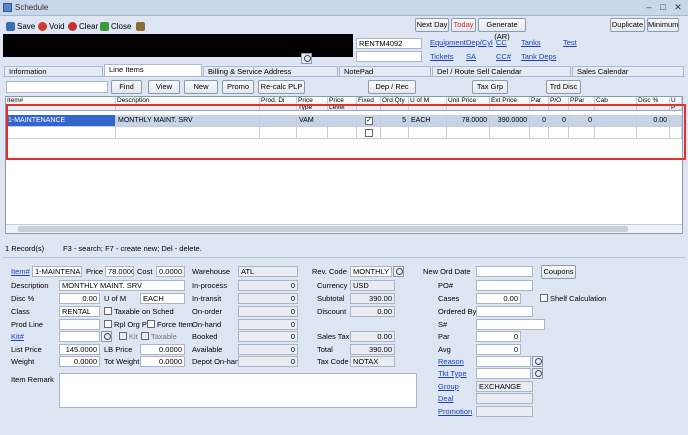 The image size is (688, 435). Describe the element at coordinates (325, 349) in the screenshot. I see `total-label: Total` at that location.